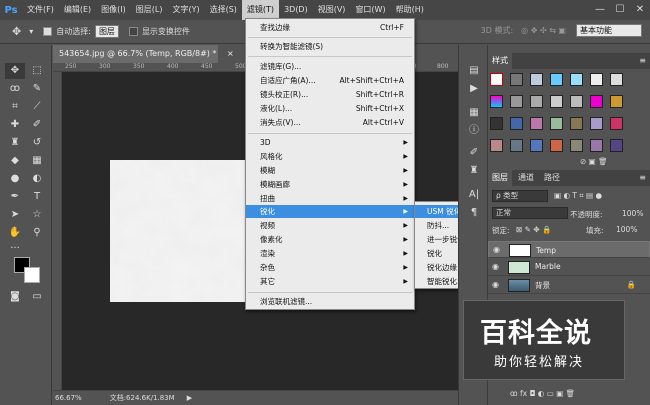 The width and height of the screenshot is (650, 405). What do you see at coordinates (533, 229) in the screenshot?
I see `lock-icons: ⊠ ✎ ✥ 🔒` at bounding box center [533, 229].